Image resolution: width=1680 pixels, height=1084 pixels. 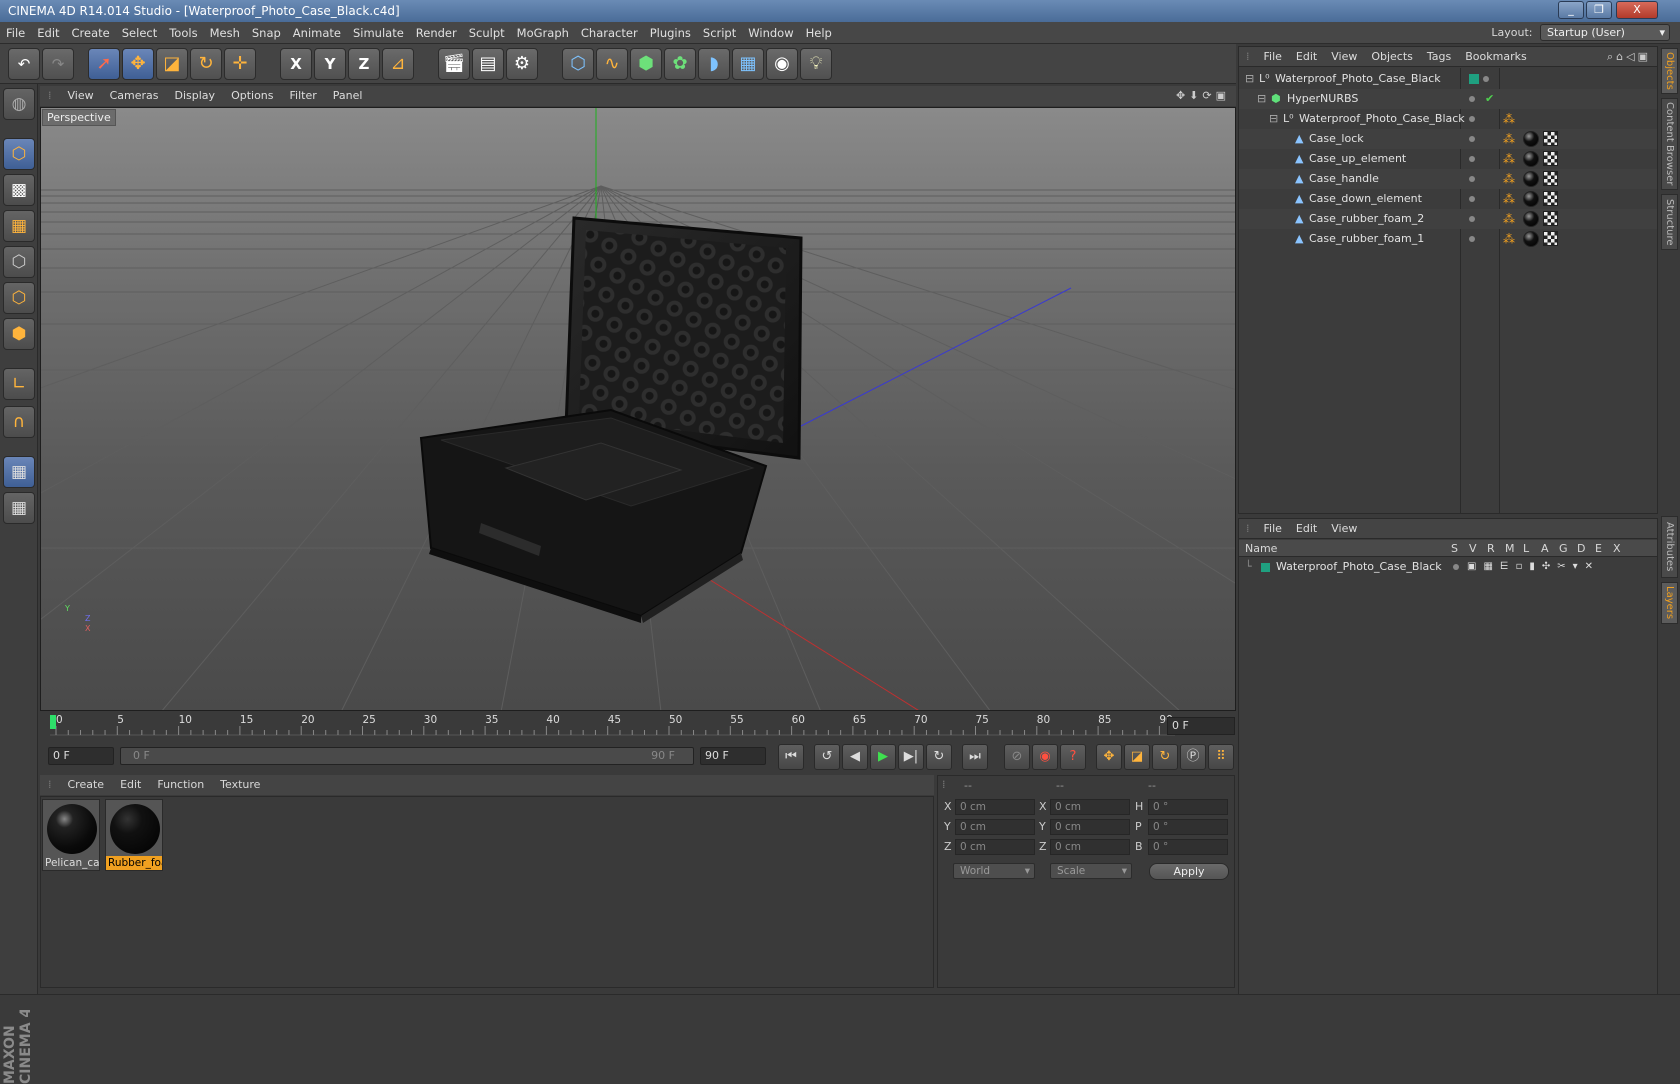 I want to click on om-menu-tags: Tags, so click(x=1439, y=57).